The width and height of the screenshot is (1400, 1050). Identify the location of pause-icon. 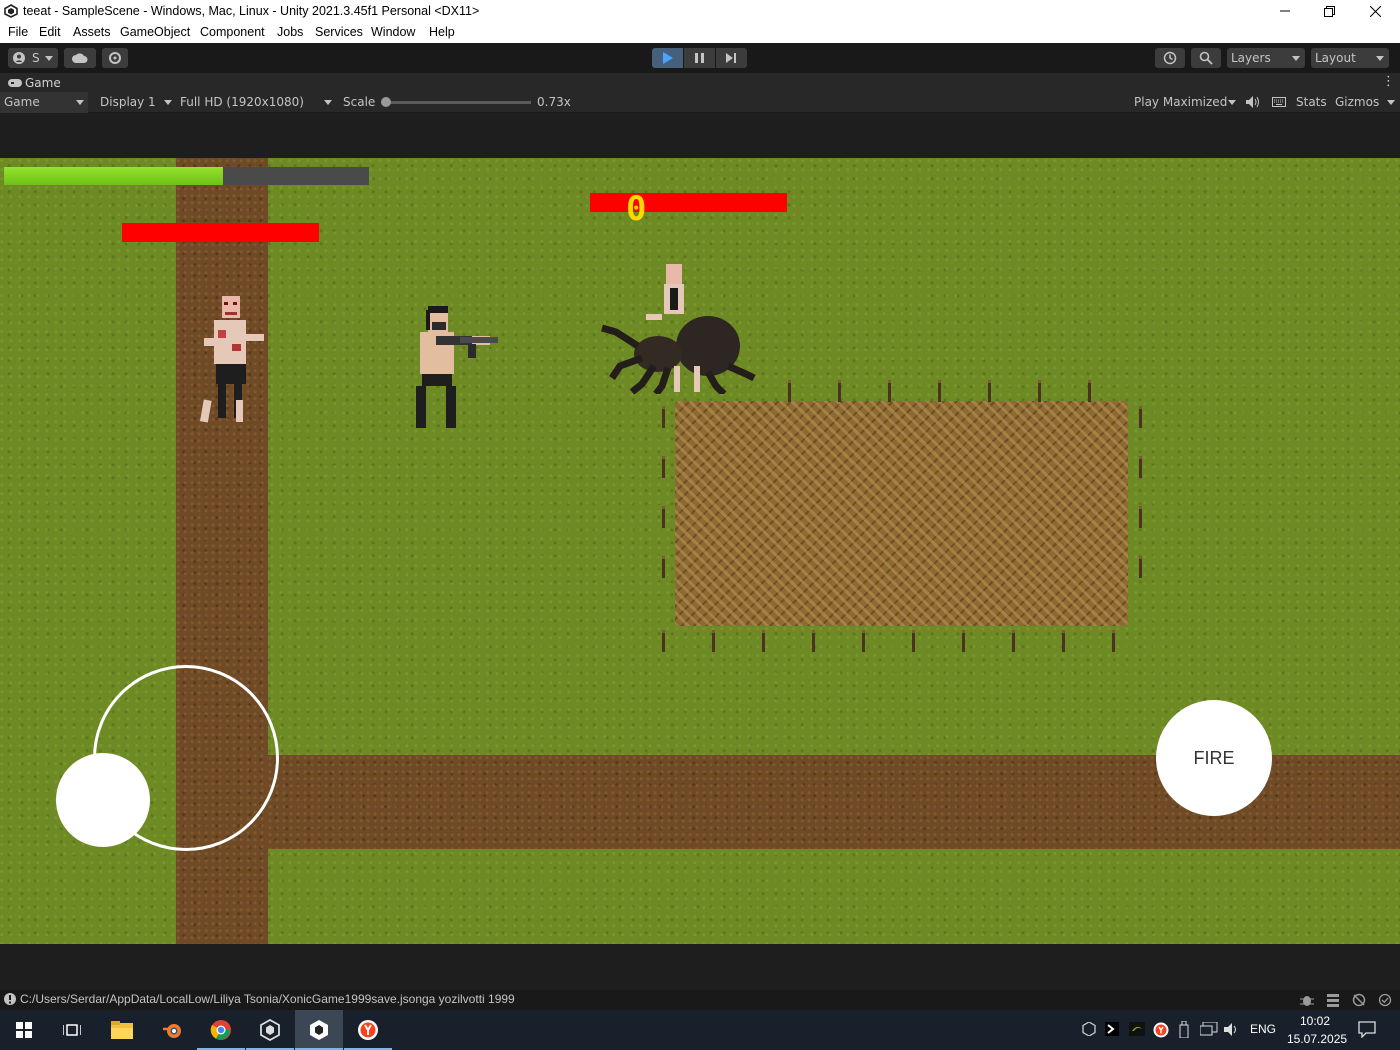
(699, 58).